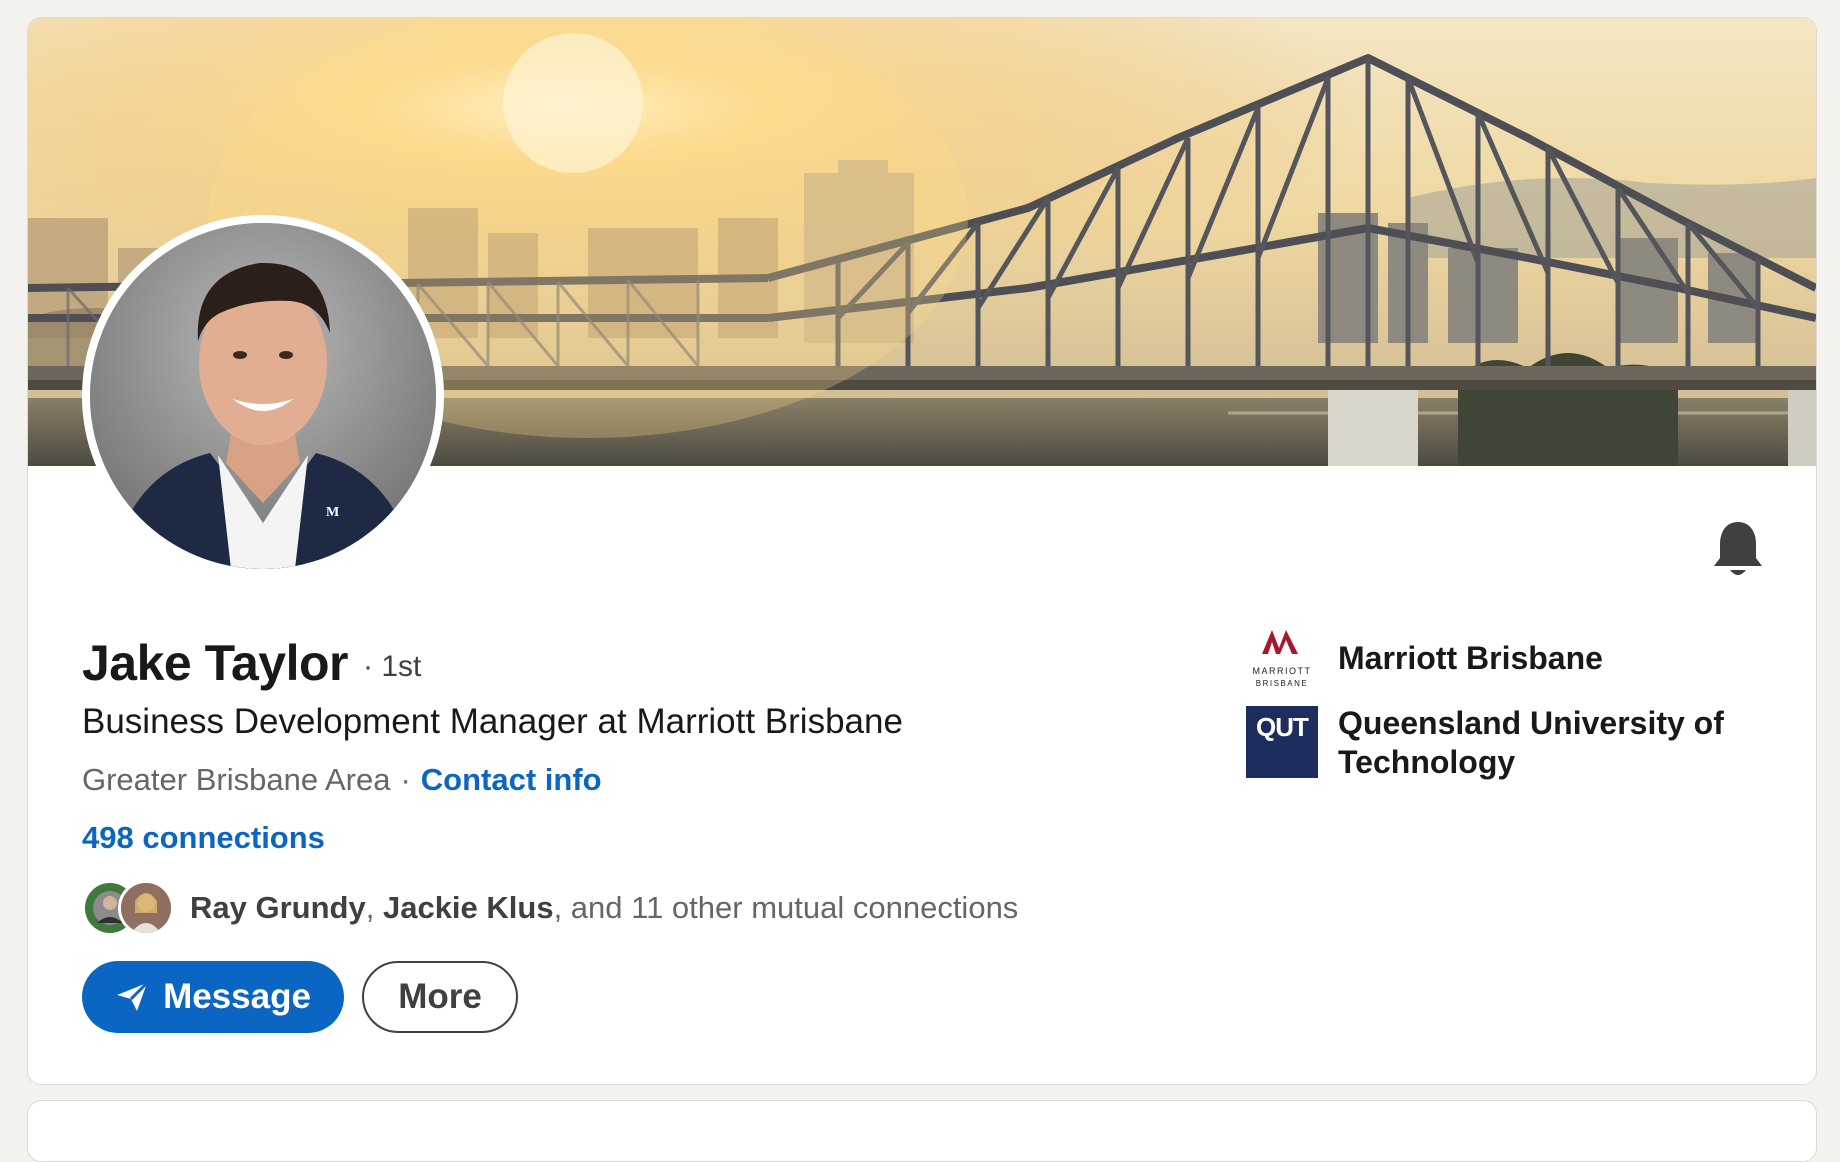 The width and height of the screenshot is (1840, 1162). Describe the element at coordinates (263, 396) in the screenshot. I see `profile-photo: M` at that location.